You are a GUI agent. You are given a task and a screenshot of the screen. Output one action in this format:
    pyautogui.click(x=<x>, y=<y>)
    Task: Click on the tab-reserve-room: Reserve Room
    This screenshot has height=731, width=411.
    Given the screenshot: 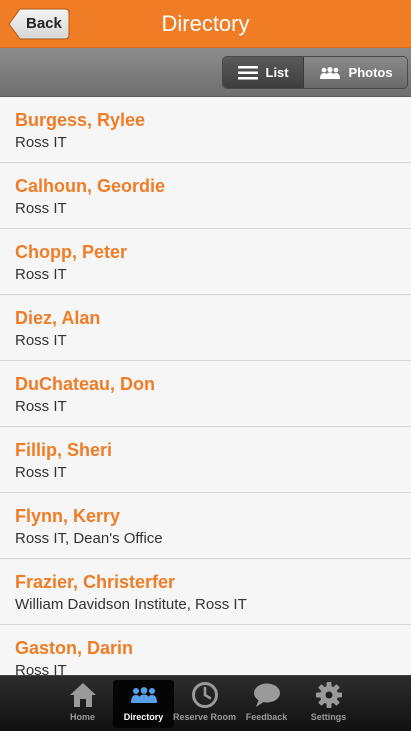 What is the action you would take?
    pyautogui.click(x=204, y=704)
    